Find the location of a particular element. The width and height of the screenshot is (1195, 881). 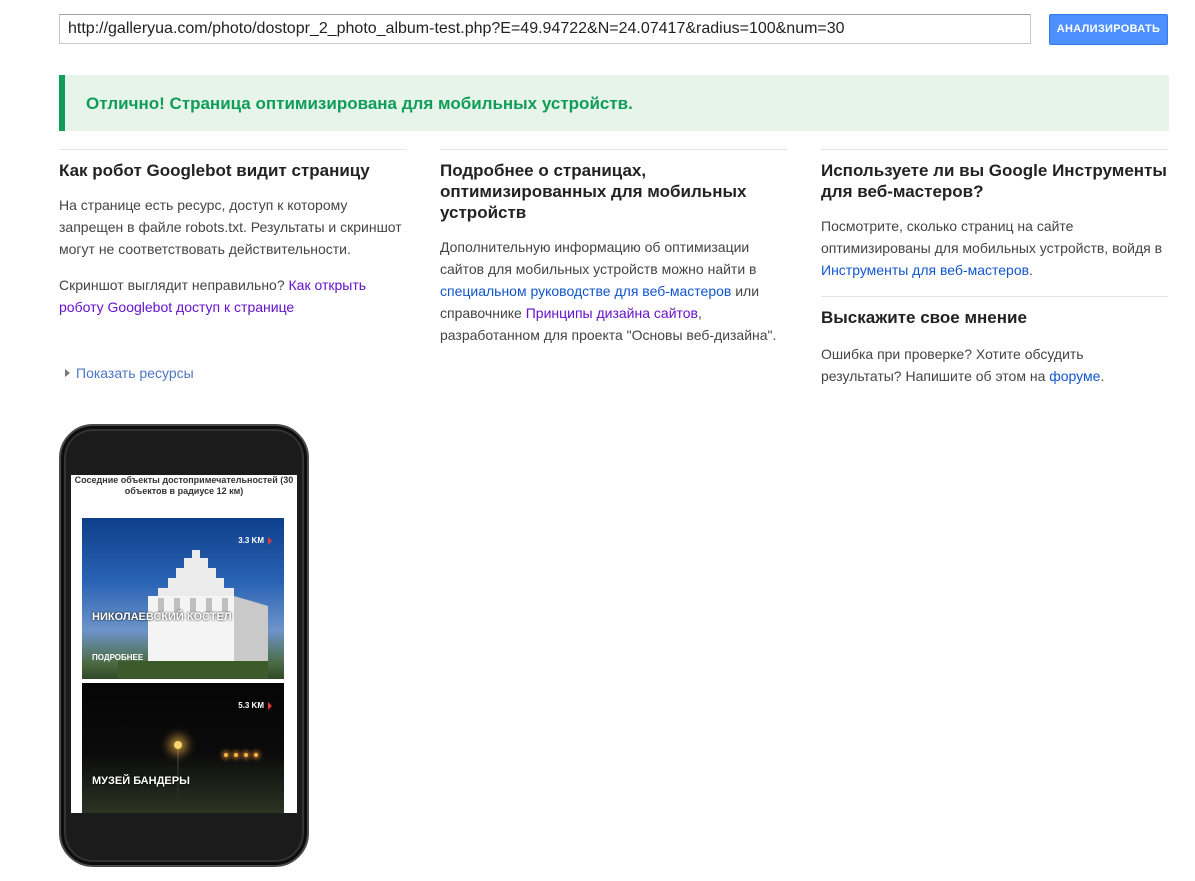

feedback-heading: Выскажите свое мнение is located at coordinates (924, 317).